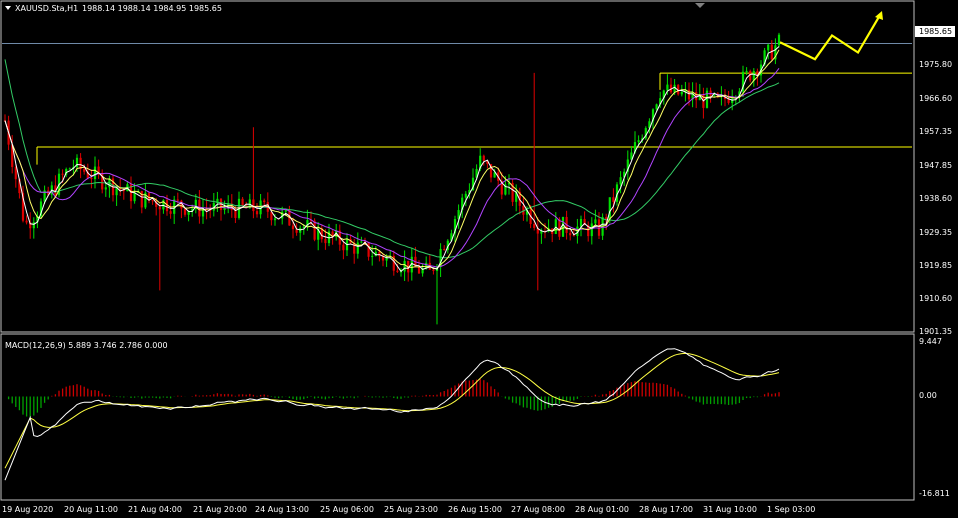 The image size is (958, 518). I want to click on price-tick: 1919.85, so click(935, 265).